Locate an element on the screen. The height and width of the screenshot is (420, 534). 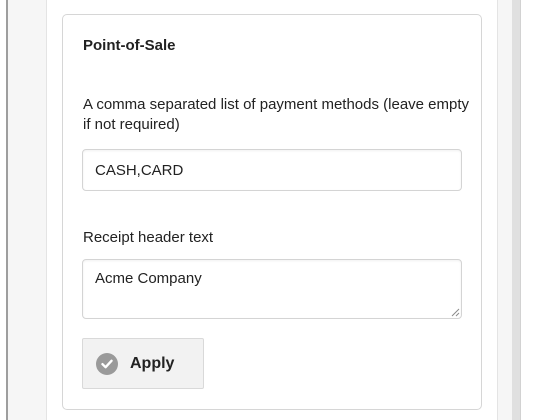
check-circle-icon is located at coordinates (107, 363).